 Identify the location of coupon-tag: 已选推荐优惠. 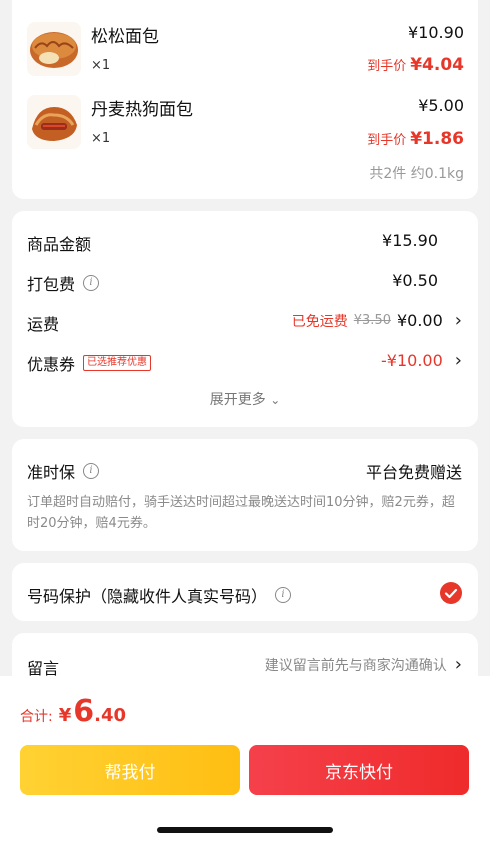
(117, 363).